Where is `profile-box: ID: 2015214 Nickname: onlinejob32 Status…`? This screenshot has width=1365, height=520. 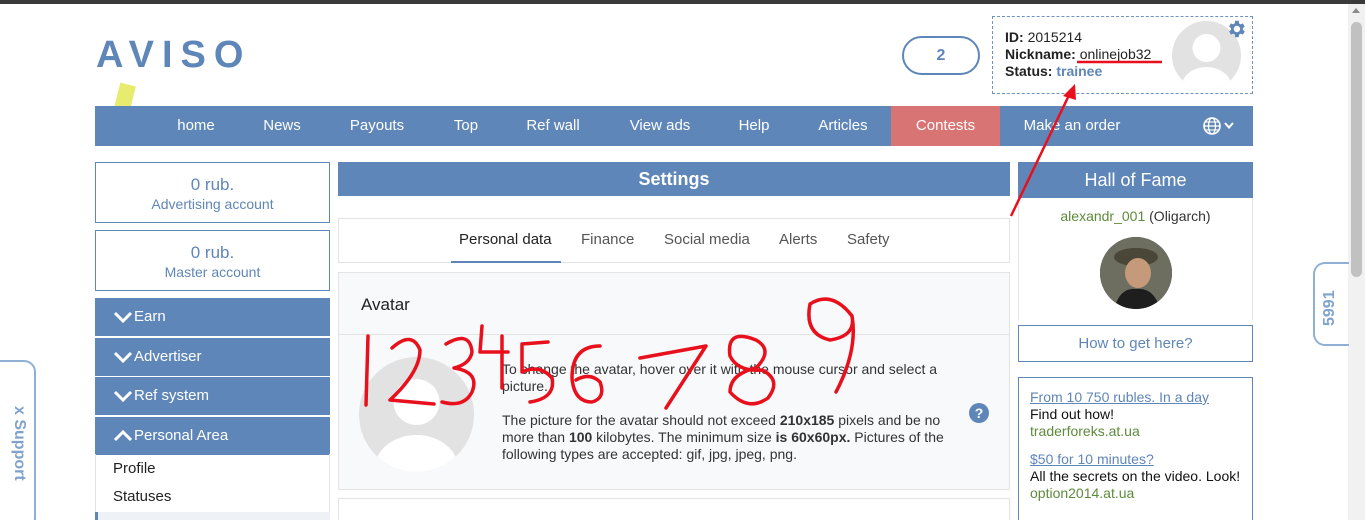 profile-box: ID: 2015214 Nickname: onlinejob32 Status… is located at coordinates (1122, 55).